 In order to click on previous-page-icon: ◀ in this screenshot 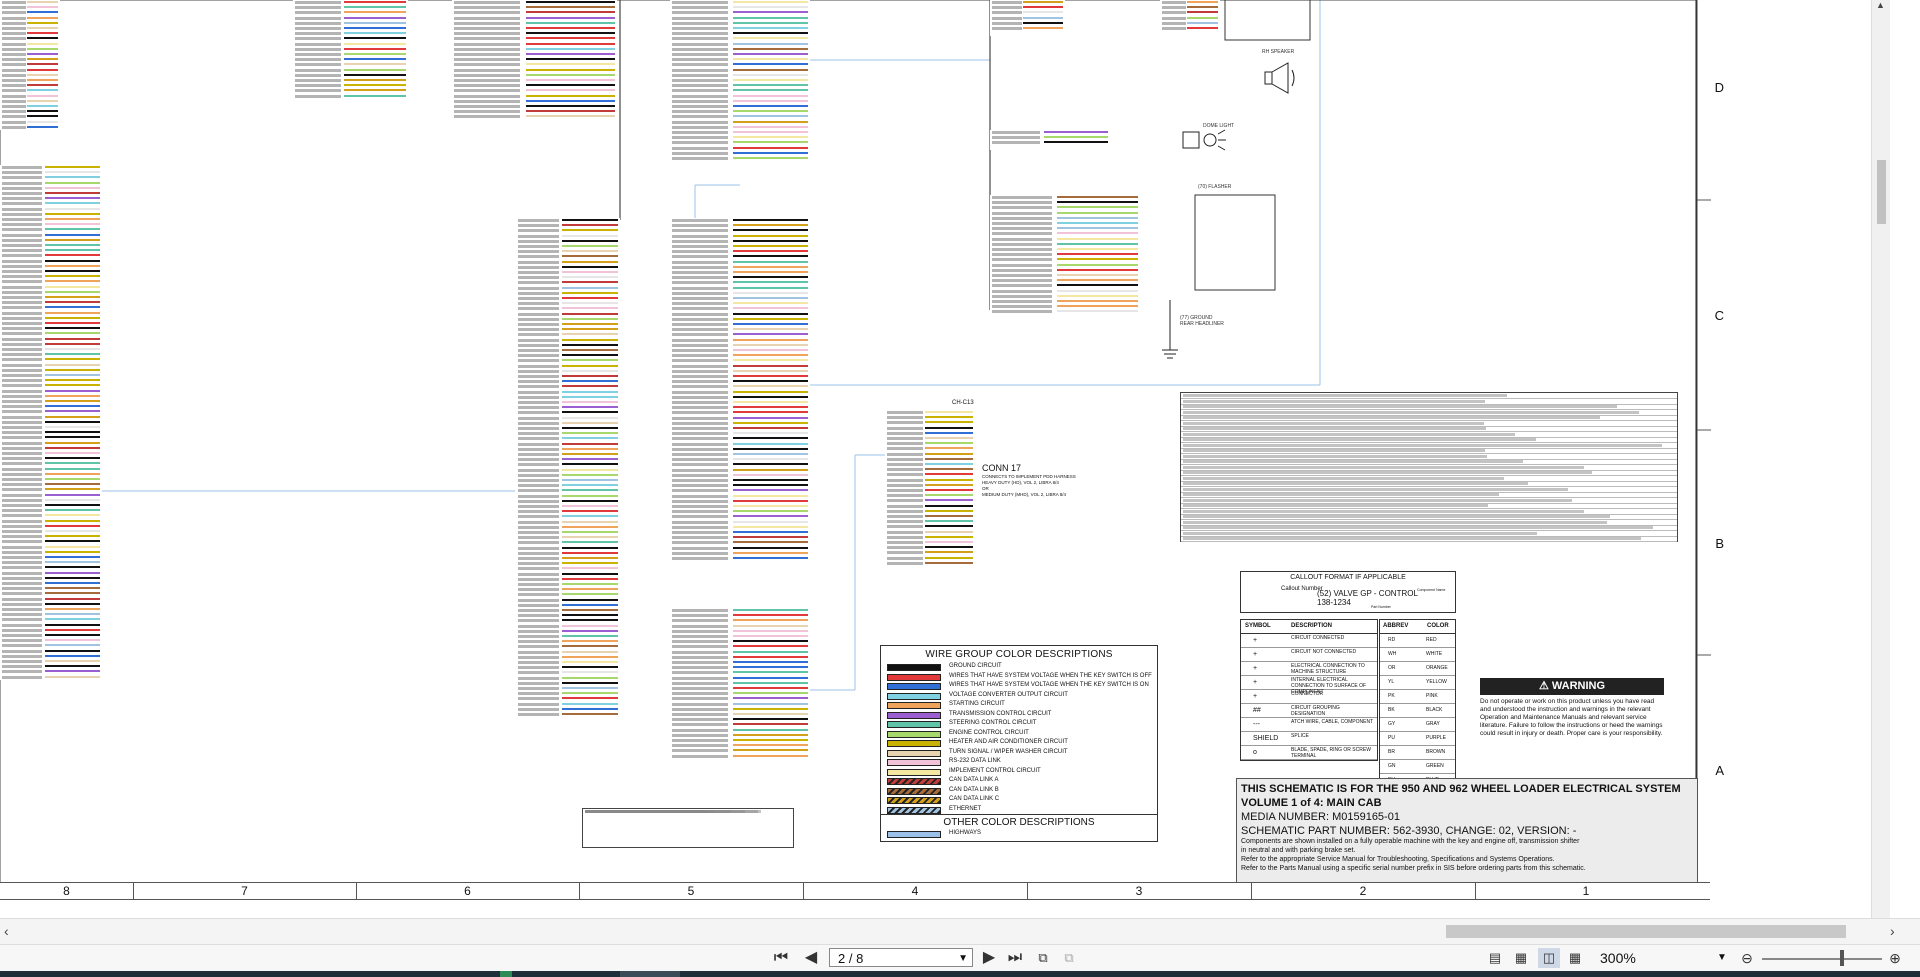, I will do `click(811, 958)`.